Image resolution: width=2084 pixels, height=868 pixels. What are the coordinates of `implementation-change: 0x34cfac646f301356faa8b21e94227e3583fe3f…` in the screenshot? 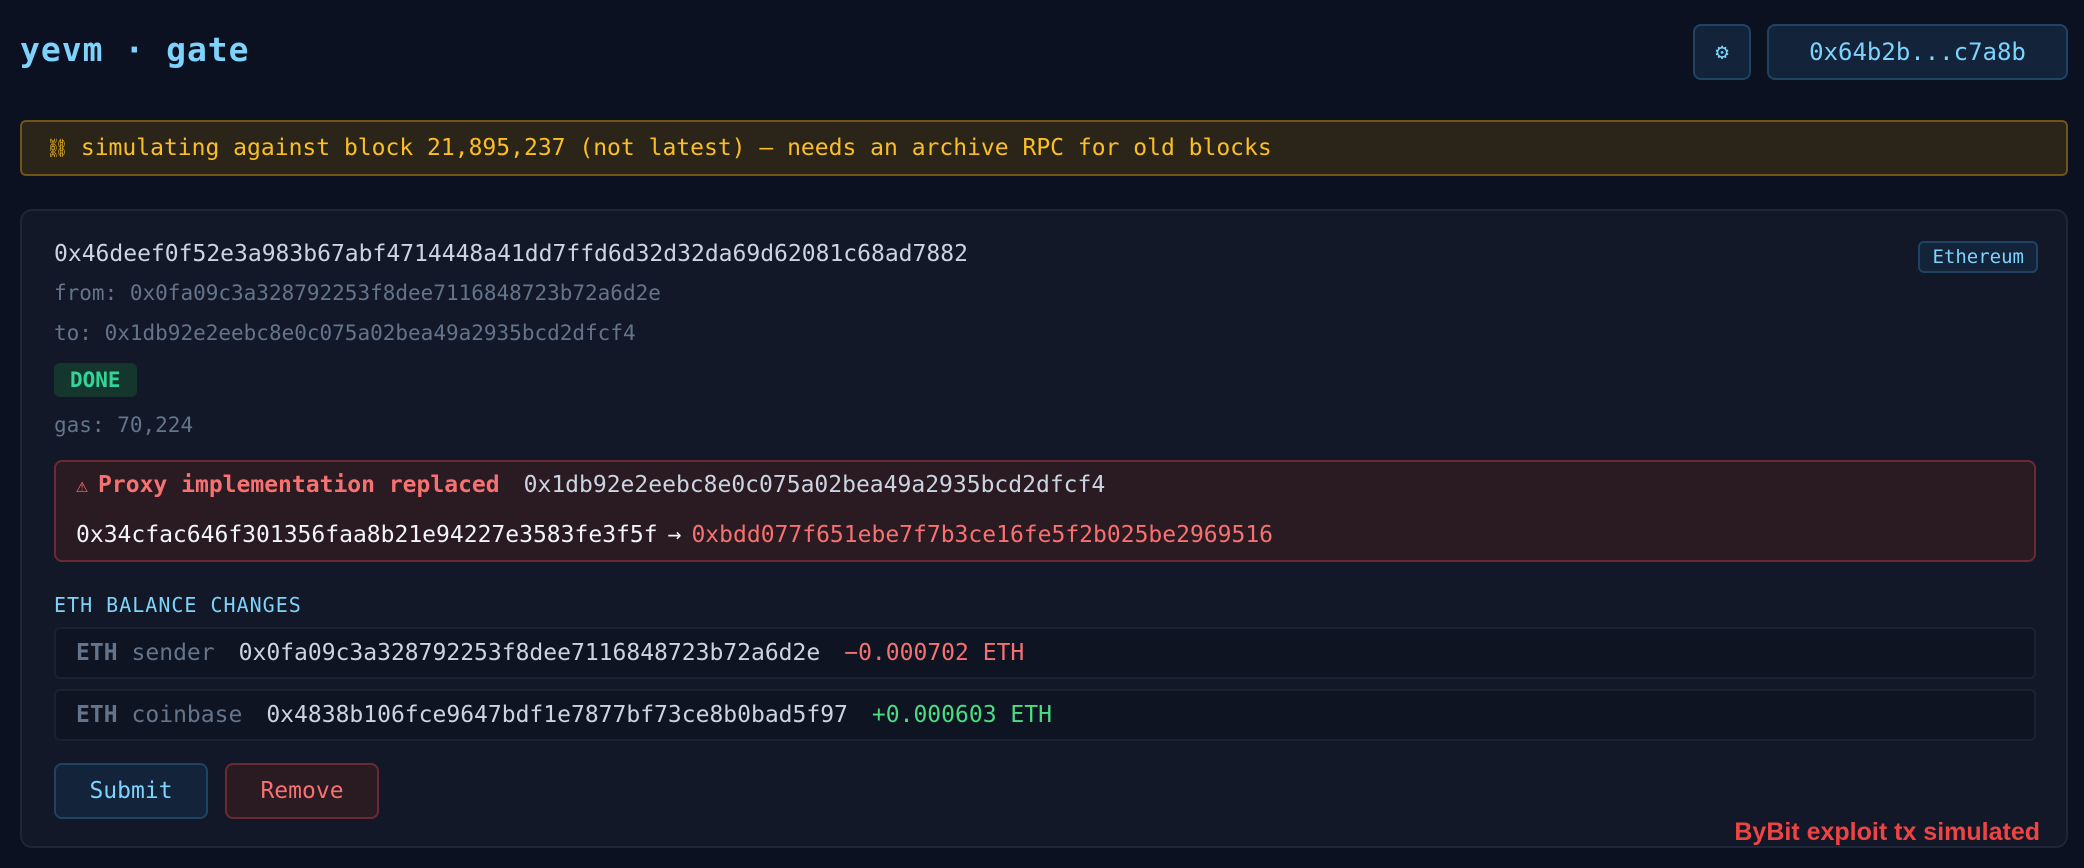 It's located at (674, 535).